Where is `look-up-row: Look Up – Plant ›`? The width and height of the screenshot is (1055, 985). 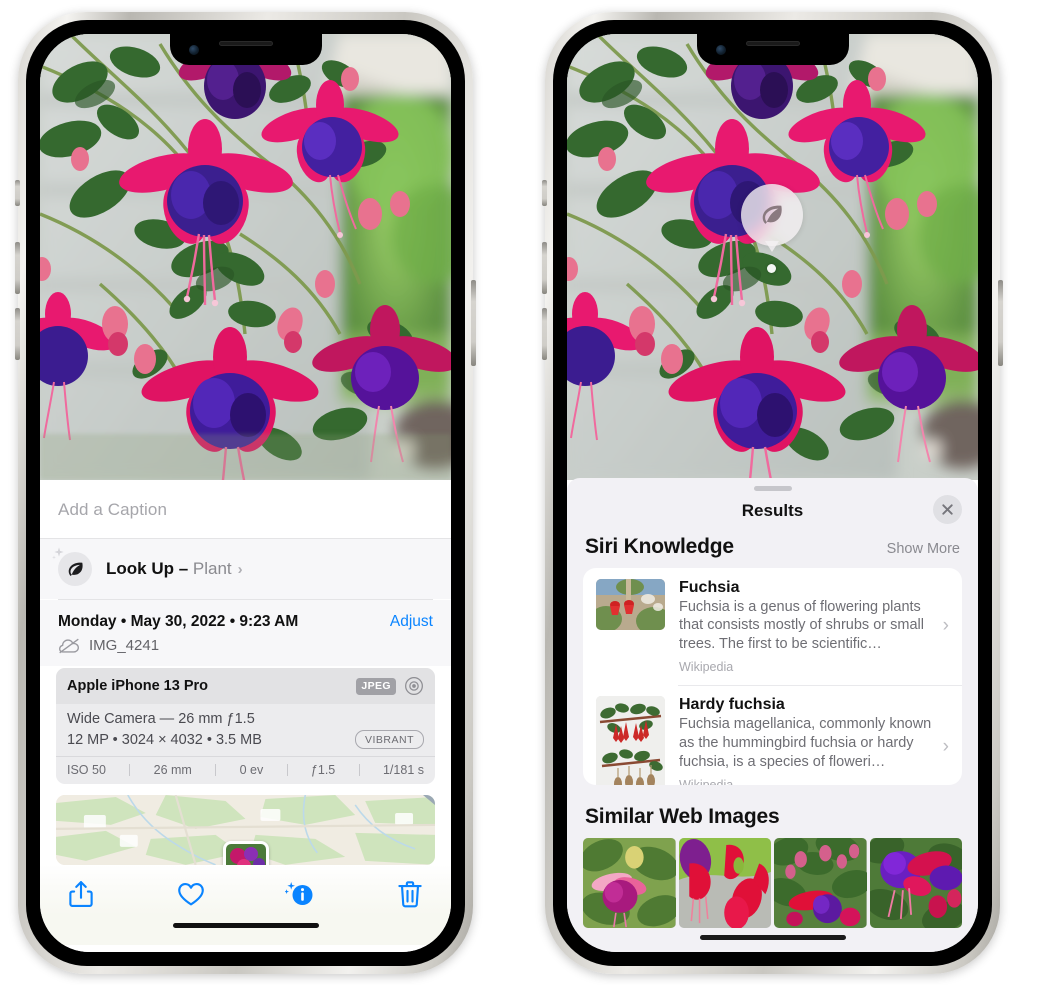
look-up-row: Look Up – Plant › is located at coordinates (245, 569).